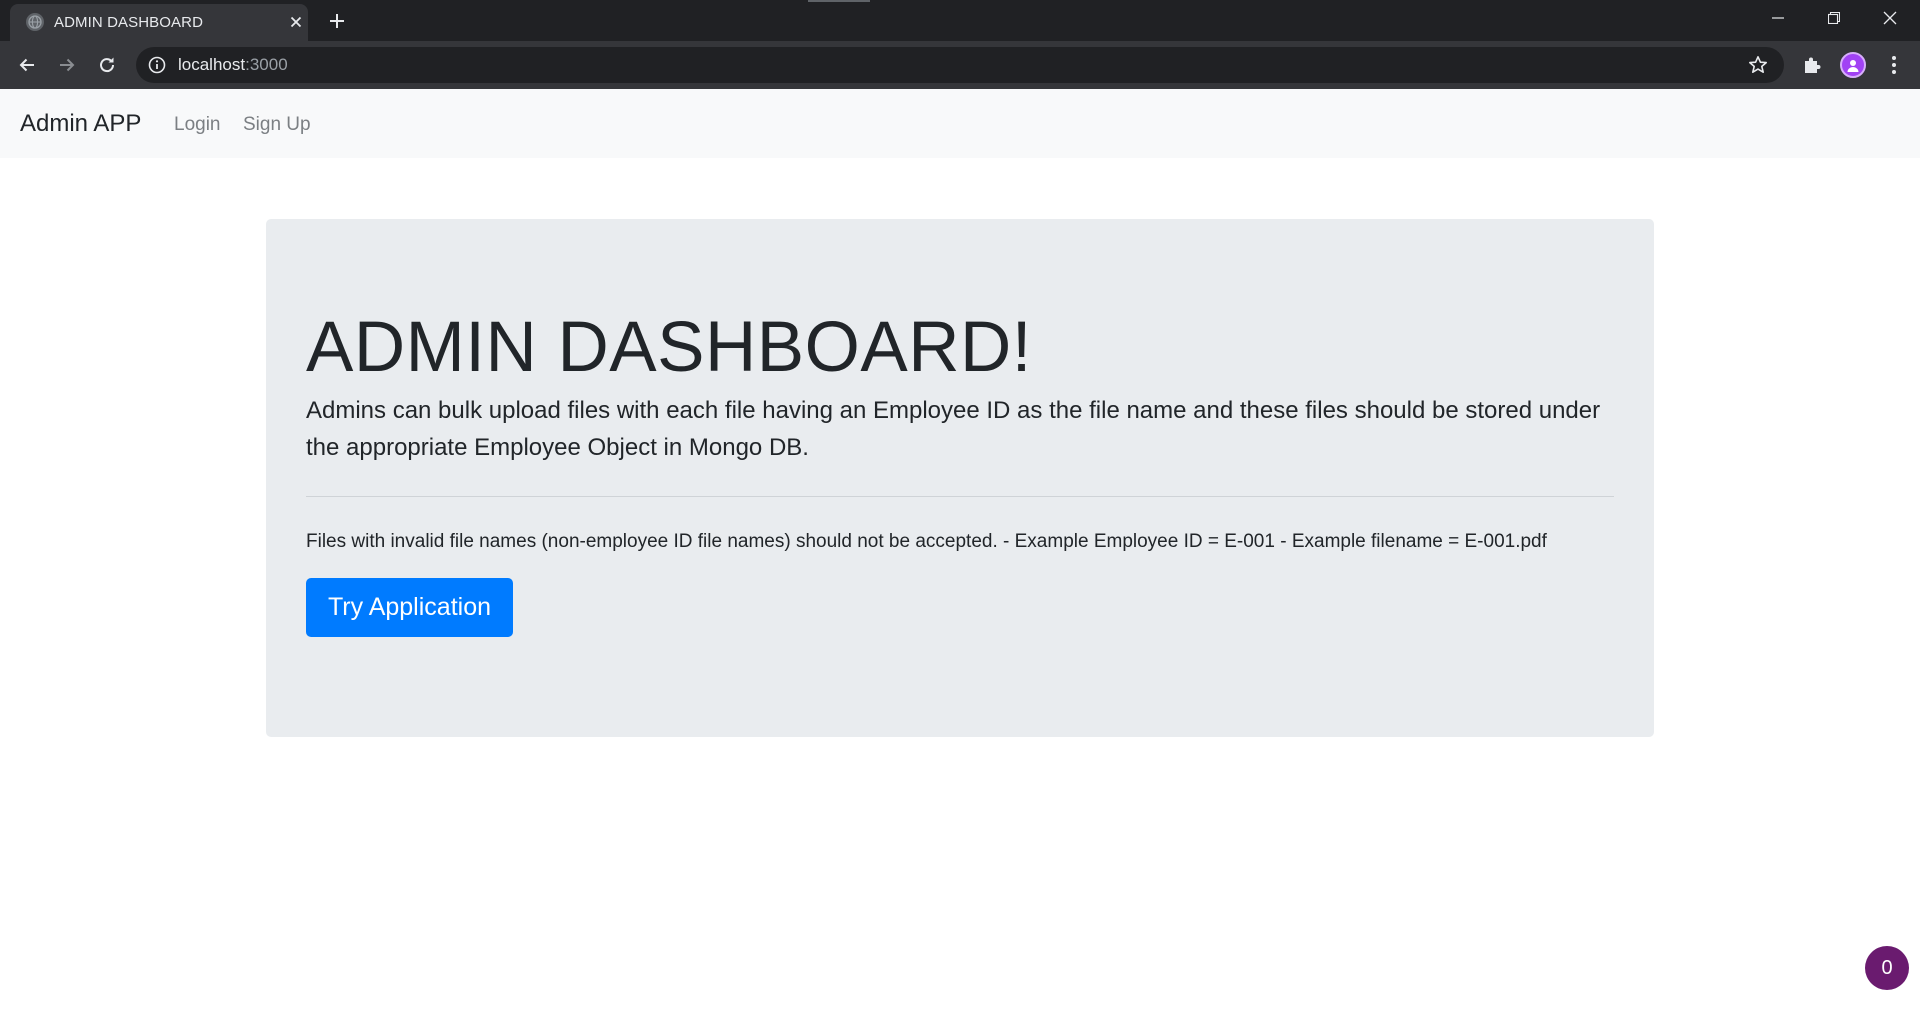  I want to click on url-text: localhost:3000, so click(233, 65).